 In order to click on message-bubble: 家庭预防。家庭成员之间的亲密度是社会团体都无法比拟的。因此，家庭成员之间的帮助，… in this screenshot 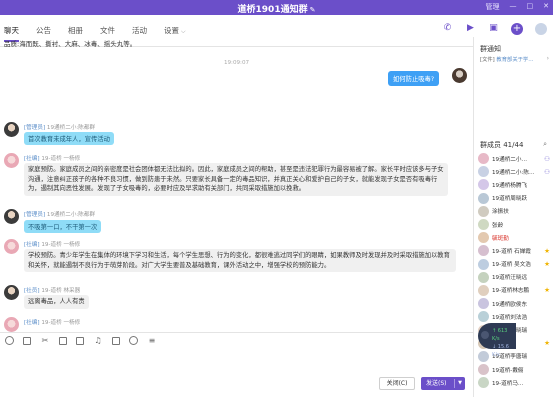, I will do `click(236, 179)`.